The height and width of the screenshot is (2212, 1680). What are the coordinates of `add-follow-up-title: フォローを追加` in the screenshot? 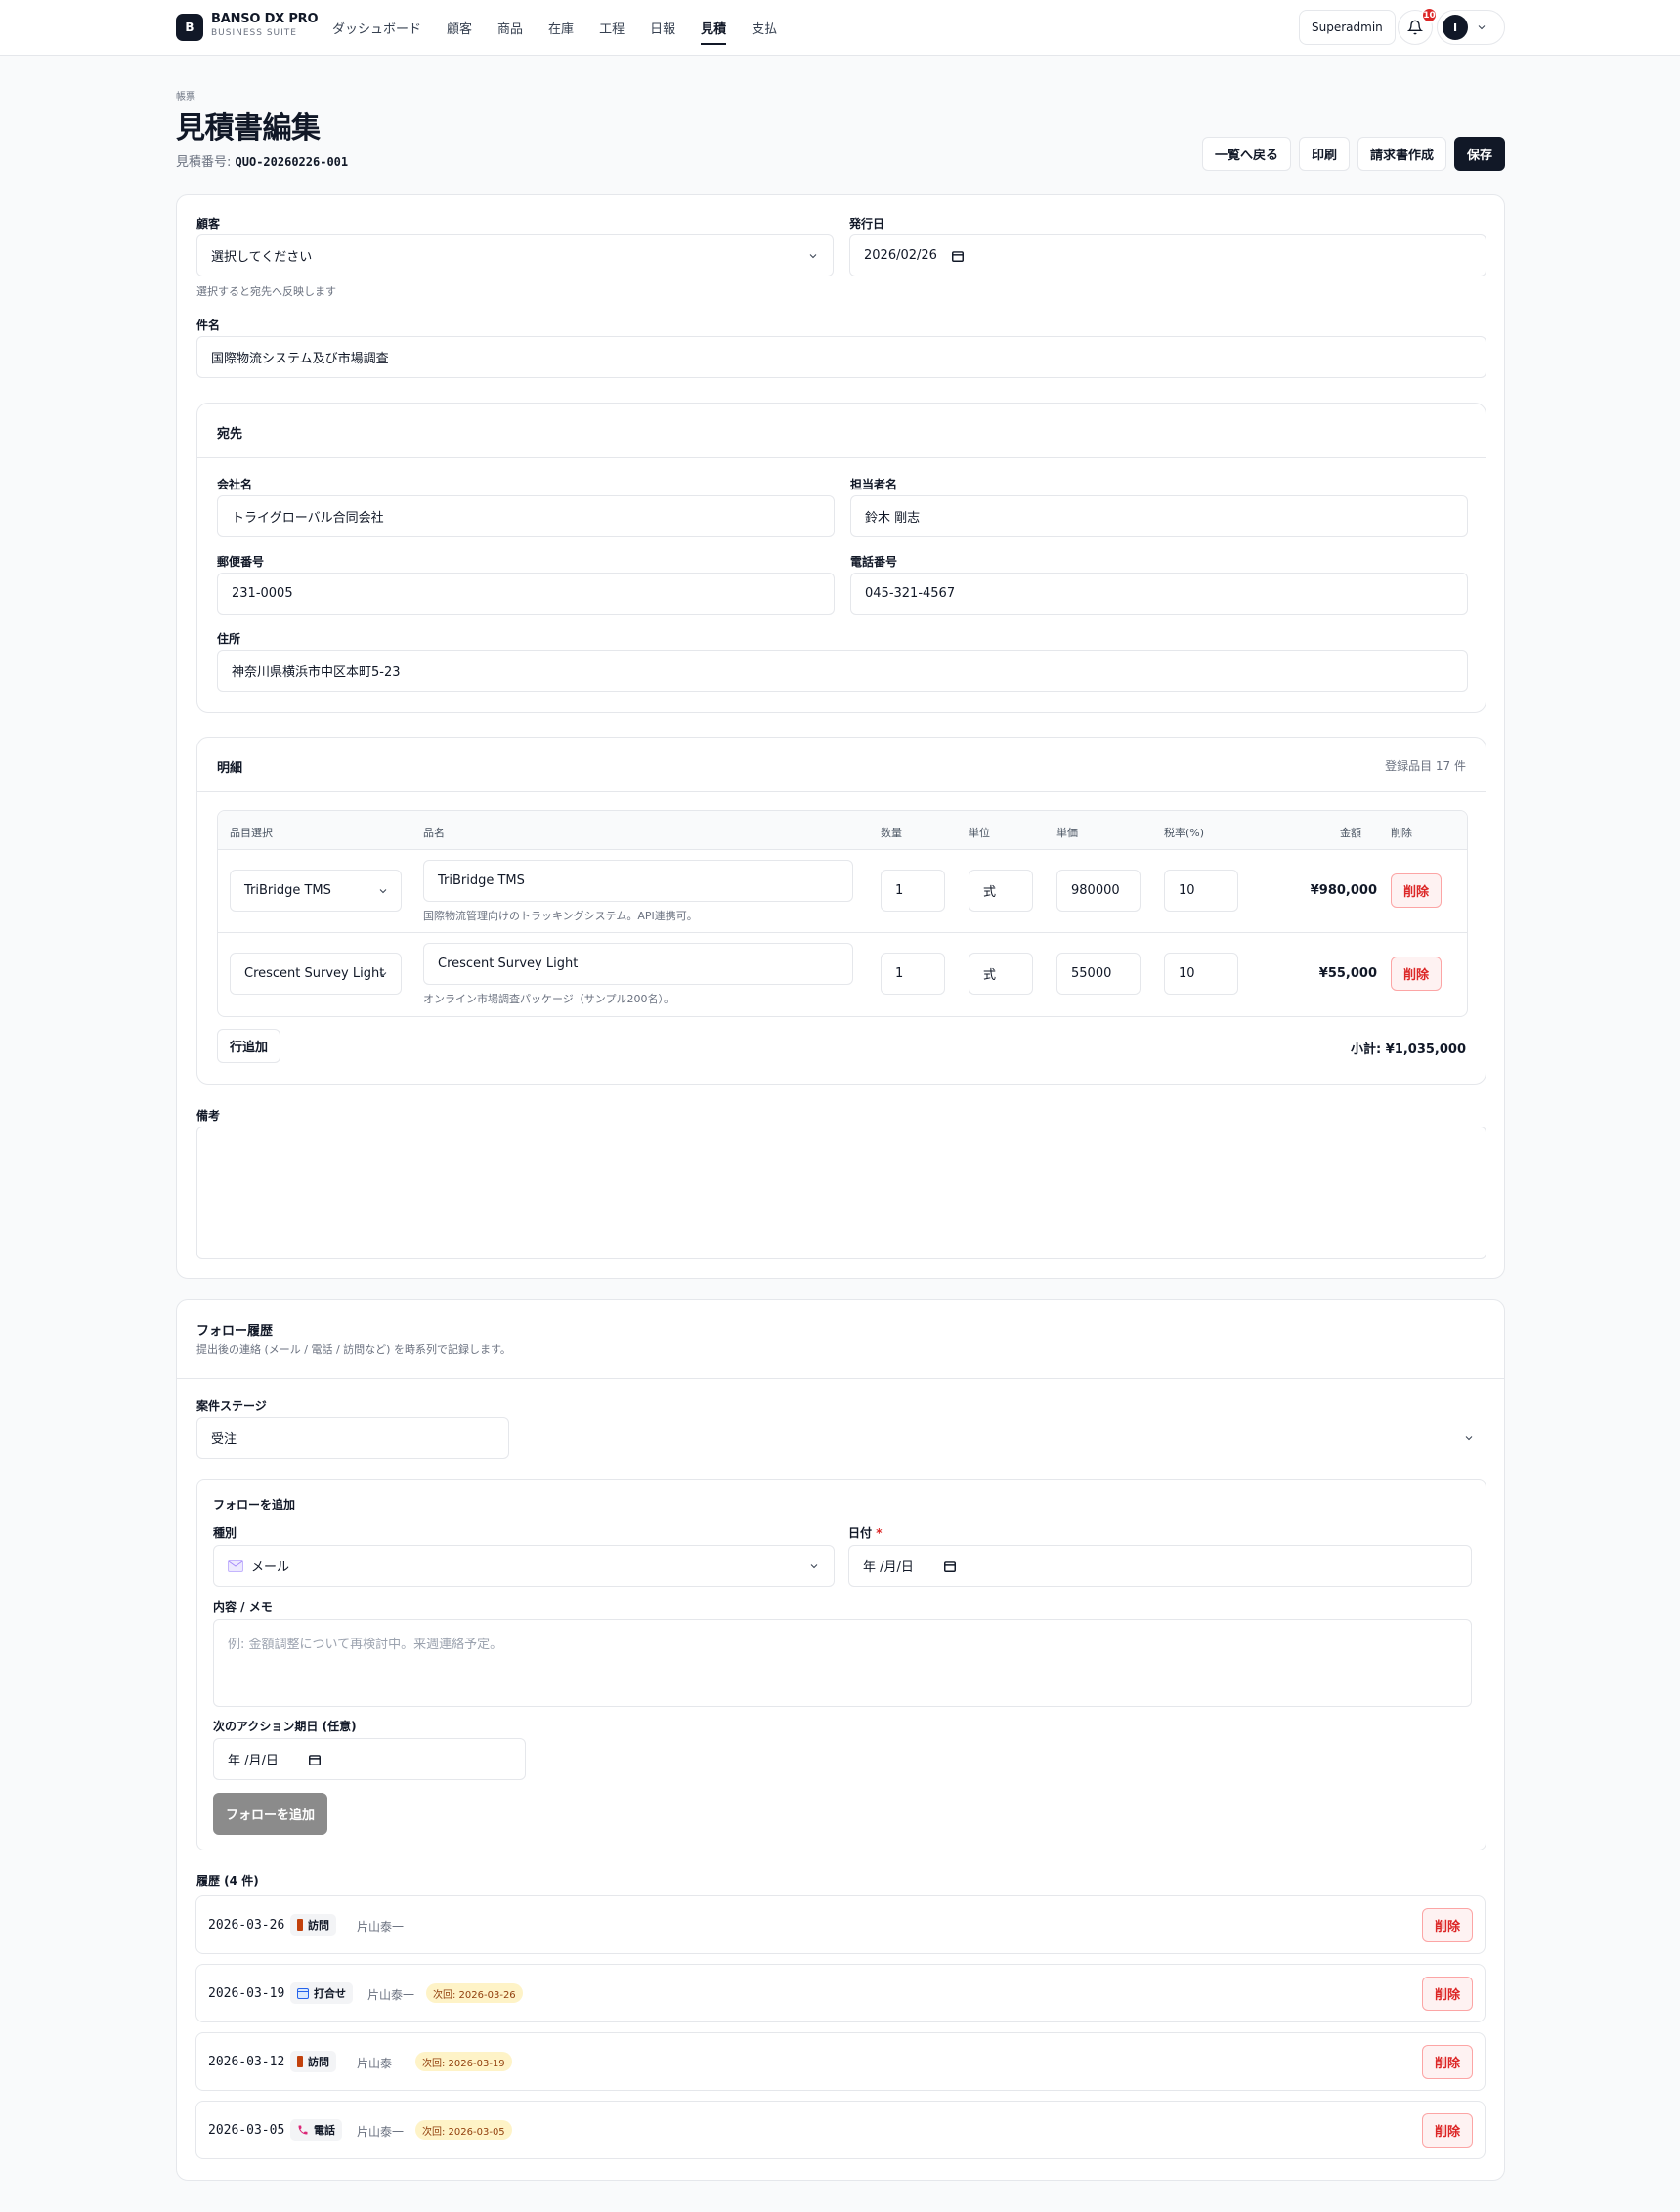 It's located at (254, 1505).